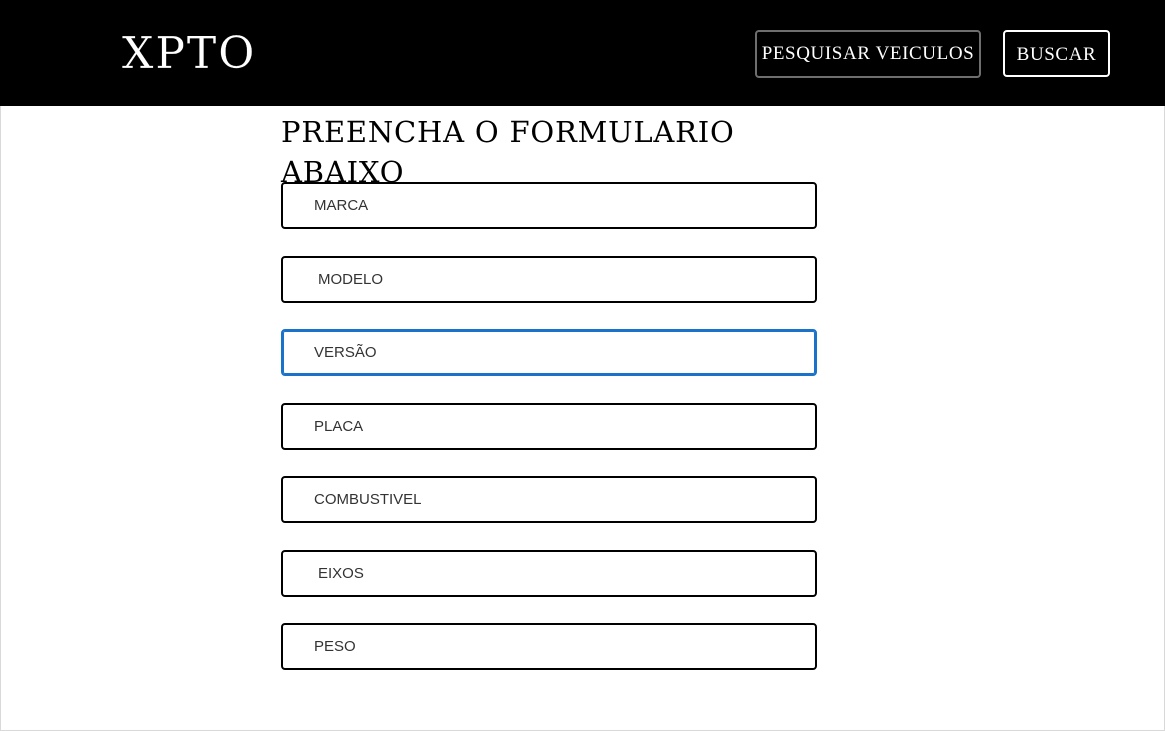 The image size is (1165, 731). What do you see at coordinates (1056, 53) in the screenshot?
I see `buscar-button: BUSCAR` at bounding box center [1056, 53].